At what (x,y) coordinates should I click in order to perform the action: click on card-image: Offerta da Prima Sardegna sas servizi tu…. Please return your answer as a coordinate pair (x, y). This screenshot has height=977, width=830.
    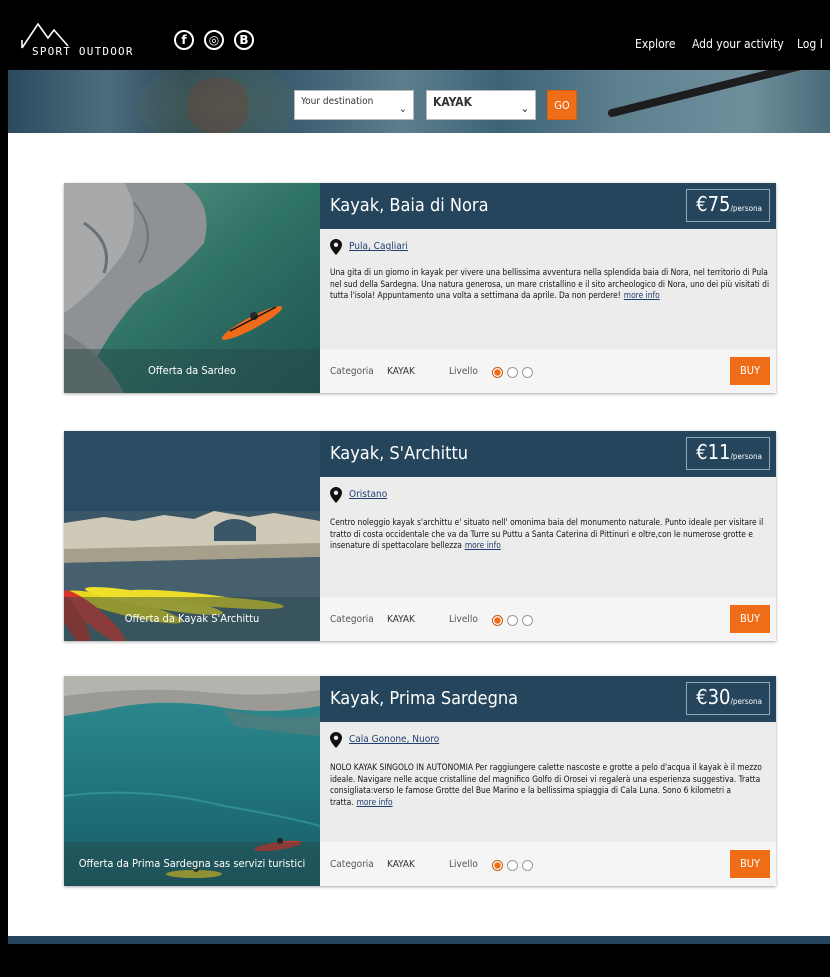
    Looking at the image, I should click on (192, 781).